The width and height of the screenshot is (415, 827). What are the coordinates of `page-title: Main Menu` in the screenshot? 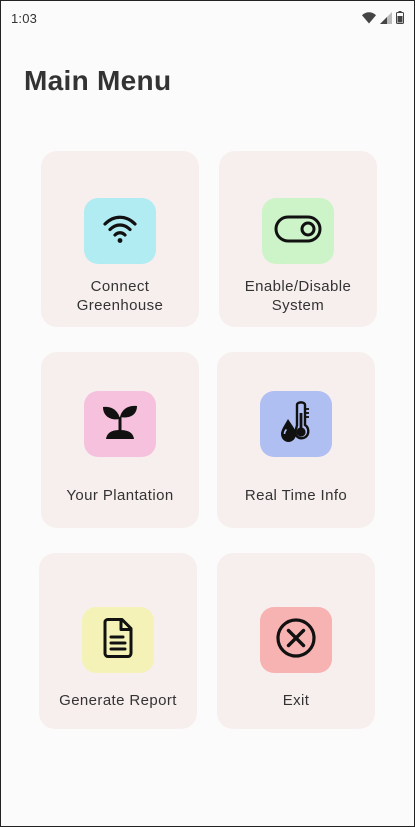 It's located at (98, 80).